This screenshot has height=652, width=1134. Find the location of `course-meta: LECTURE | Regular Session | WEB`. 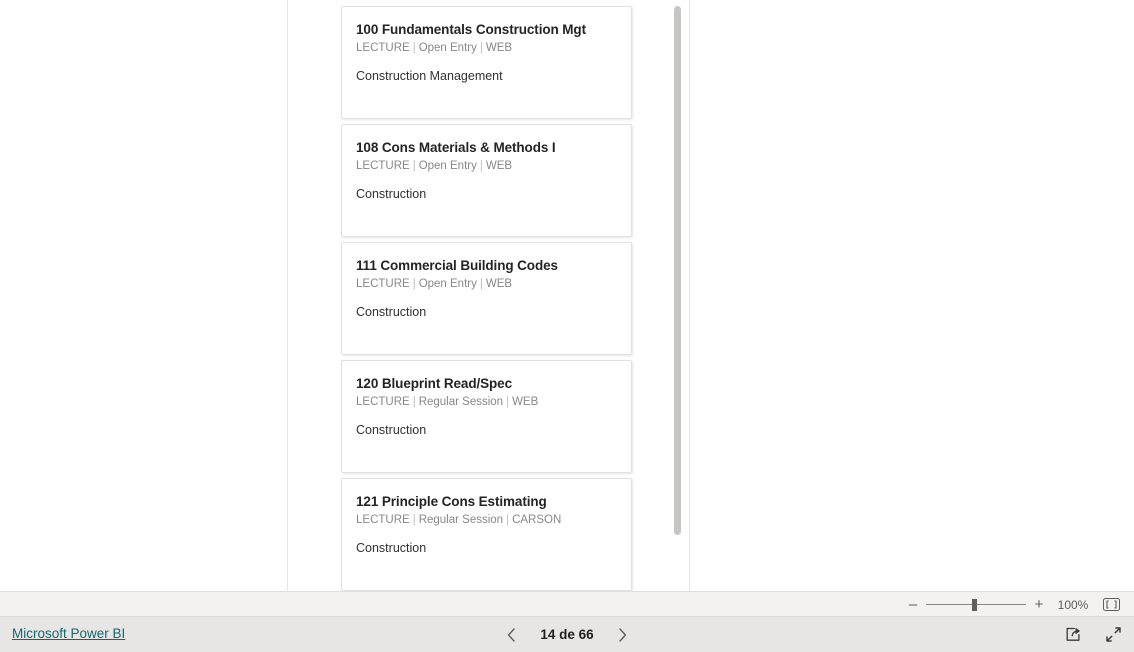

course-meta: LECTURE | Regular Session | WEB is located at coordinates (486, 402).